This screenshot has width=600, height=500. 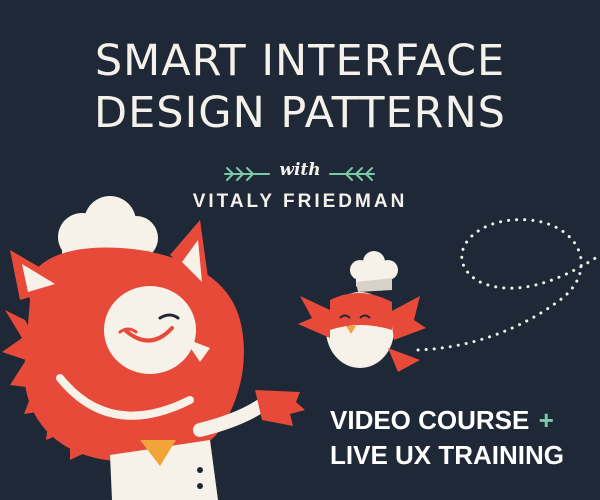 I want to click on course-line-2: LIVE UX TRAINING, so click(x=447, y=455).